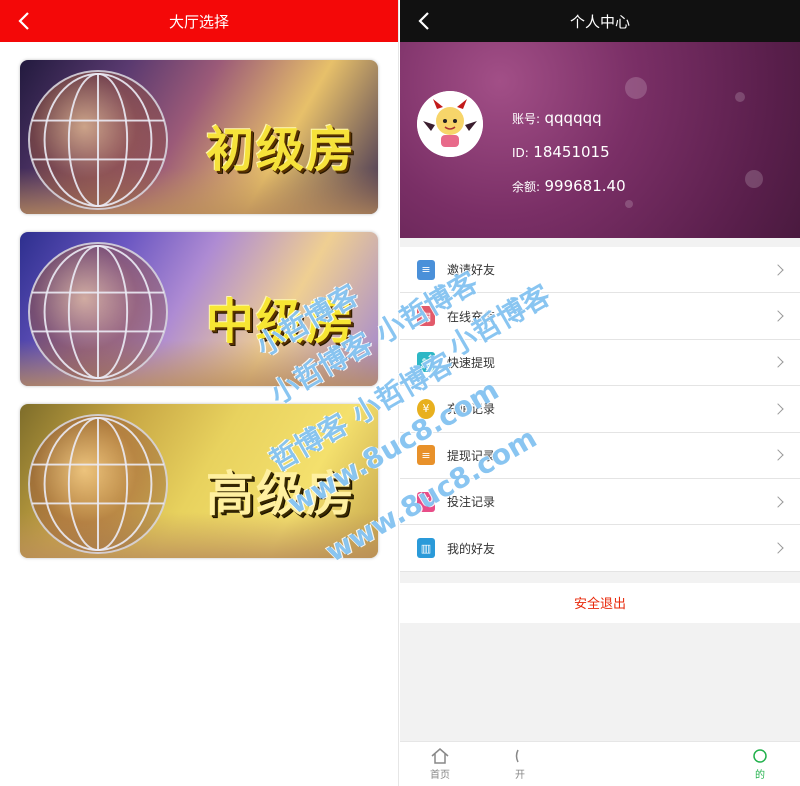 The image size is (800, 786). What do you see at coordinates (600, 316) in the screenshot?
I see `menu-item-online-recharge: ▤ 在线充值` at bounding box center [600, 316].